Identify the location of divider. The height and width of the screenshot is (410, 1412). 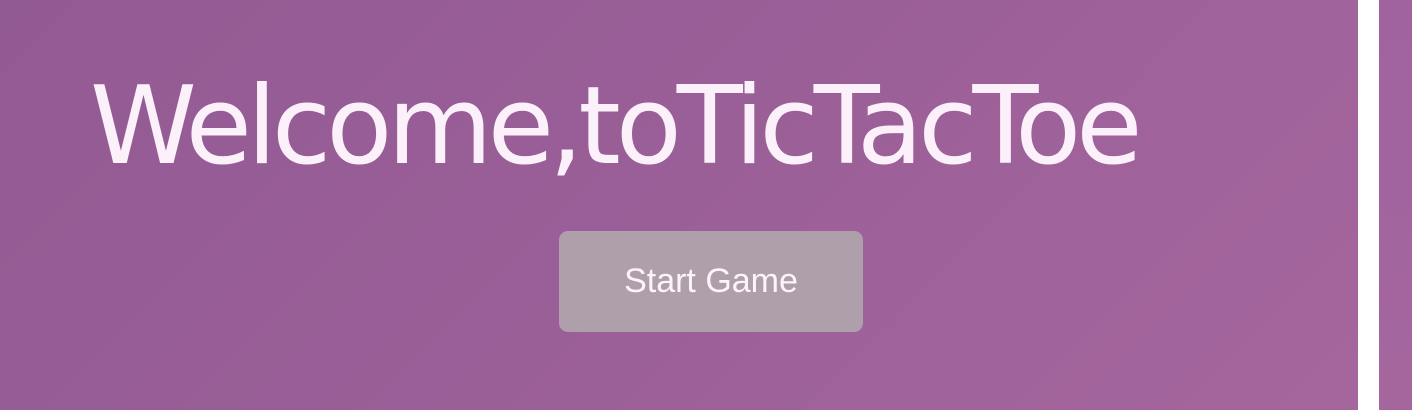
(1368, 205).